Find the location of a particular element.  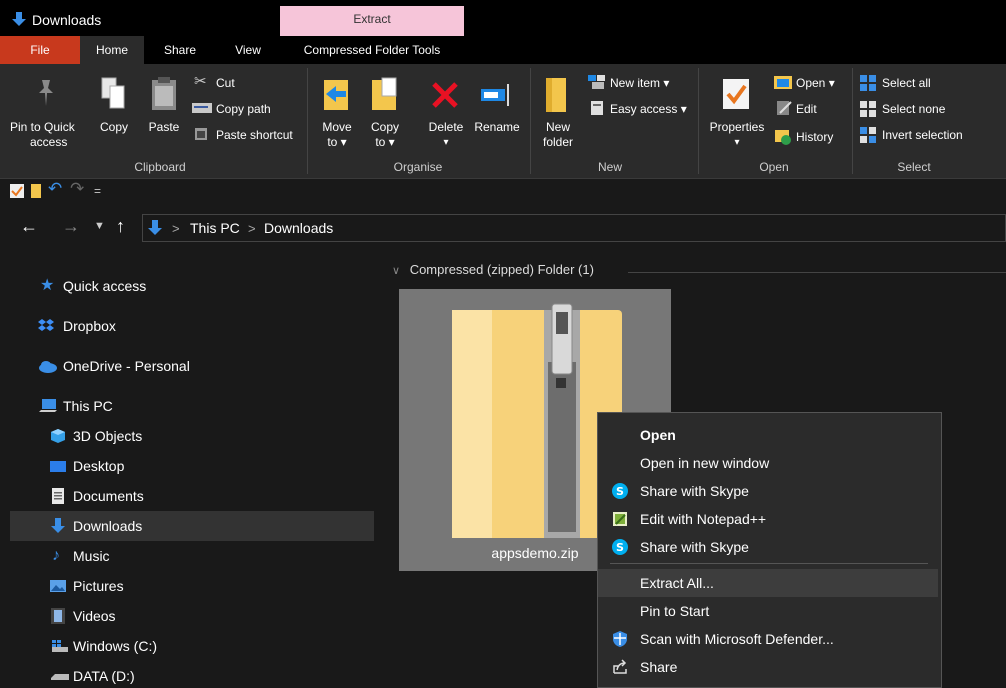

tab-compressed-folder-tools: Compressed Folder Tools is located at coordinates (372, 50).